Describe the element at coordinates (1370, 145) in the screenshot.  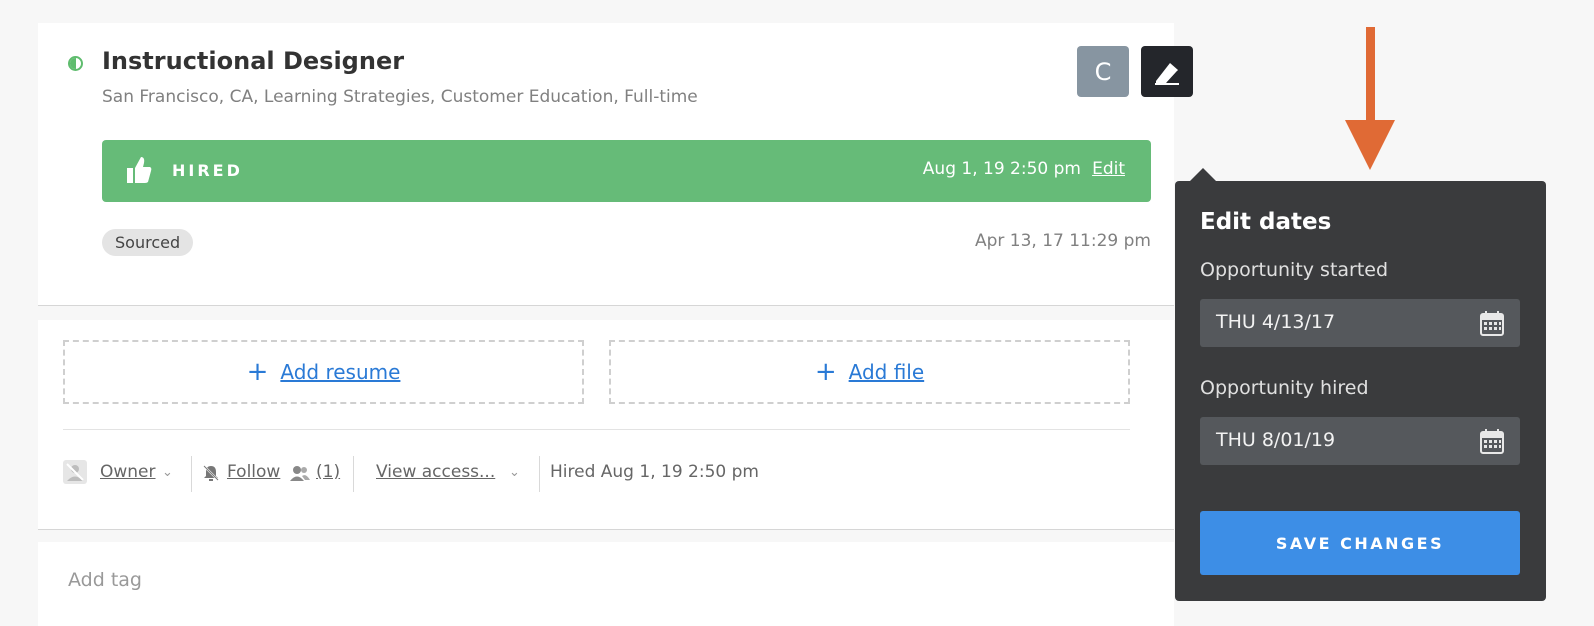
I see `annotation-arrow-head-icon` at that location.